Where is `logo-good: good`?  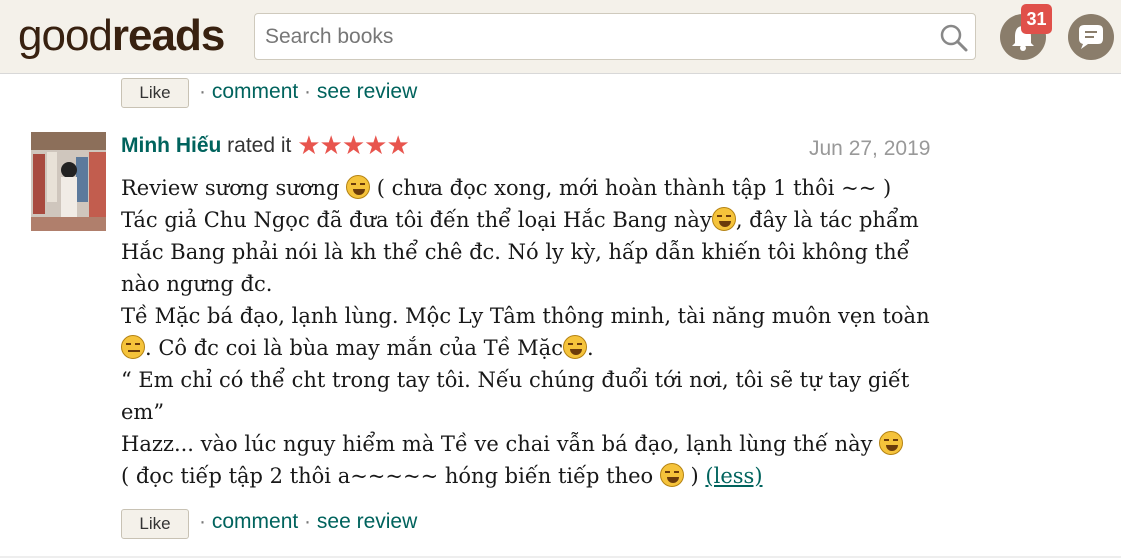
logo-good: good is located at coordinates (65, 35).